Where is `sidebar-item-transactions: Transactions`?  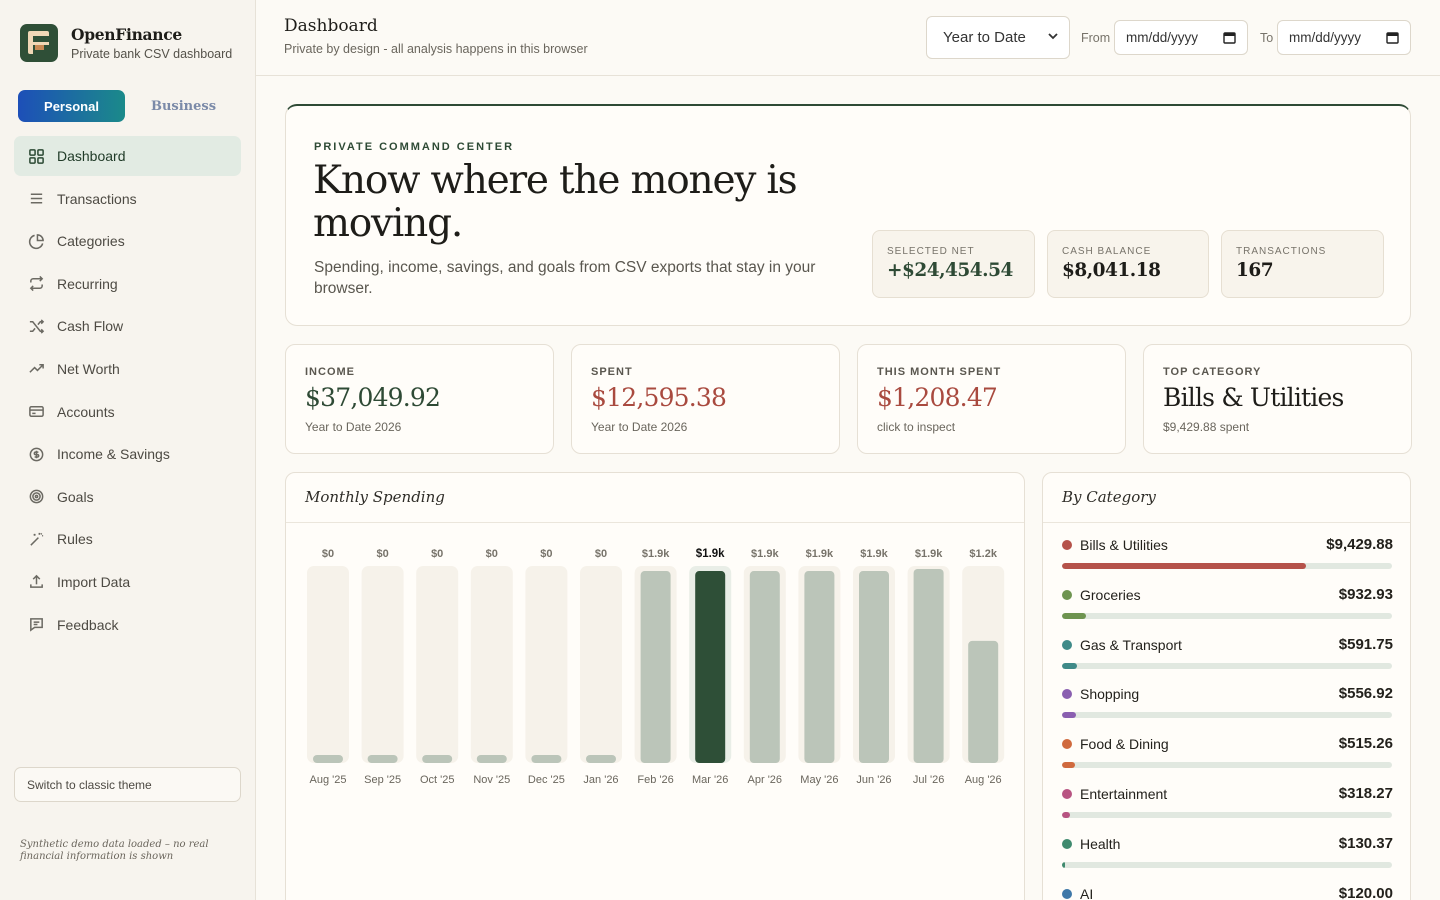 sidebar-item-transactions: Transactions is located at coordinates (127, 199).